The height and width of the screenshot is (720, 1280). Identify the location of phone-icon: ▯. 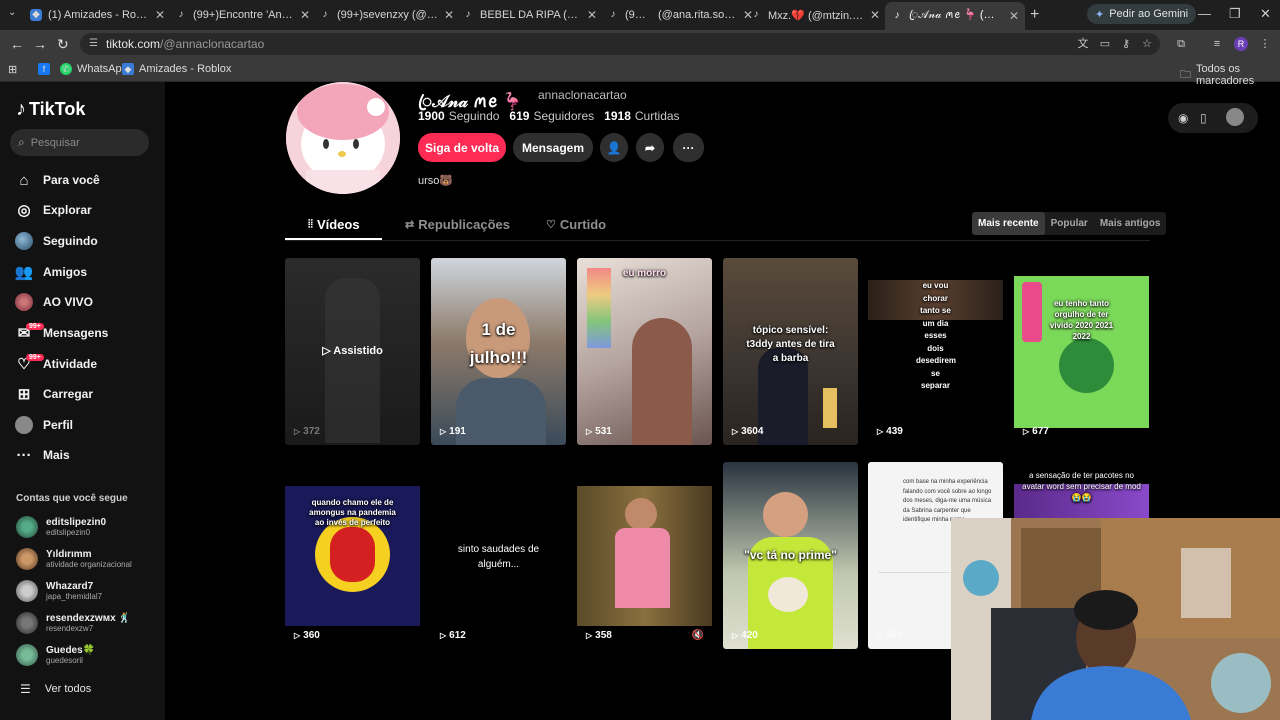
(1203, 118).